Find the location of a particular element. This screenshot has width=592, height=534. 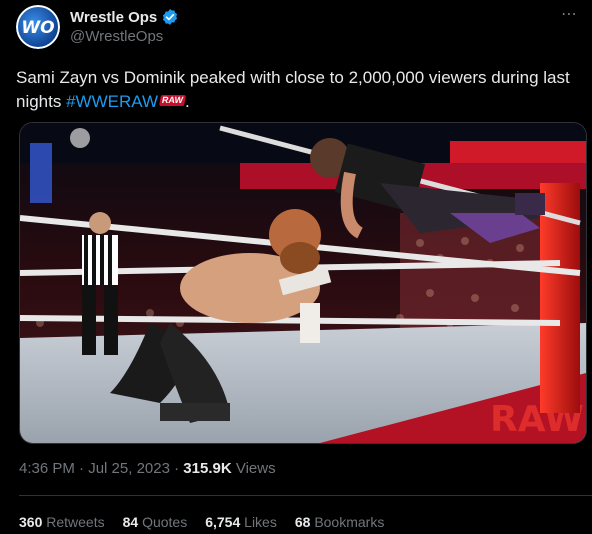

stat-likes: 6,754 Likes is located at coordinates (241, 522).